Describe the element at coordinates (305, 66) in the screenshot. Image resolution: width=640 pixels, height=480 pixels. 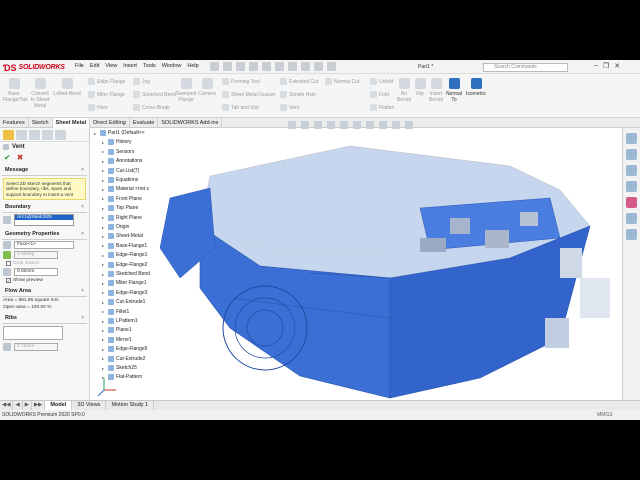
I see `rebuild-icon` at that location.